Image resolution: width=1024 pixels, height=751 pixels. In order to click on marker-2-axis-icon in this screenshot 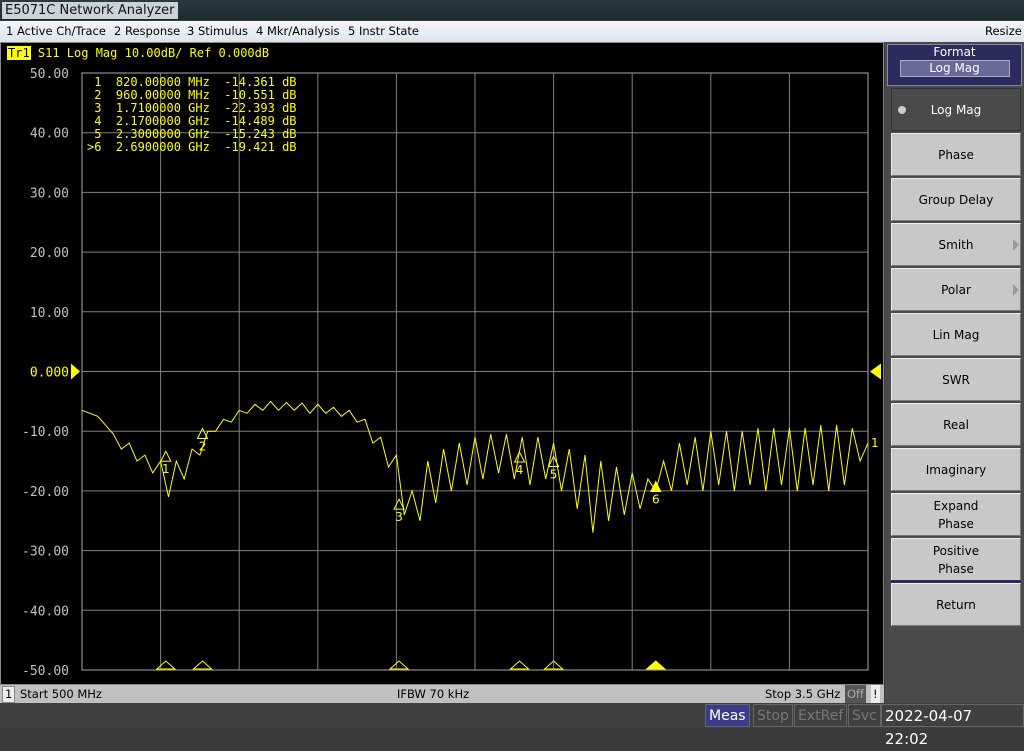, I will do `click(202, 665)`.